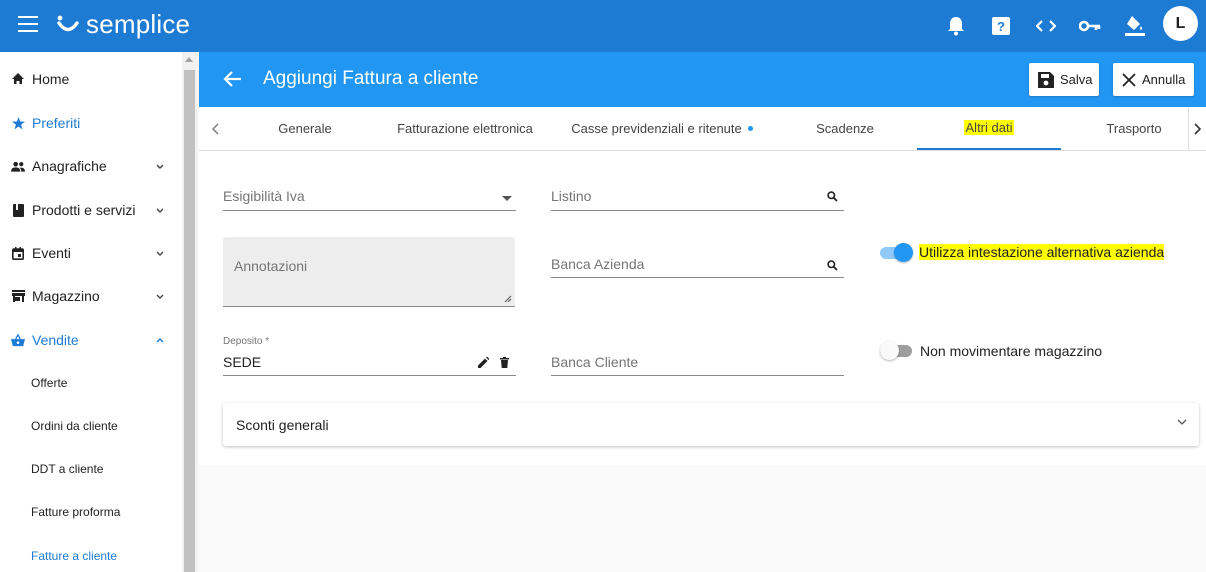 The height and width of the screenshot is (572, 1206). Describe the element at coordinates (18, 123) in the screenshot. I see `star-icon` at that location.